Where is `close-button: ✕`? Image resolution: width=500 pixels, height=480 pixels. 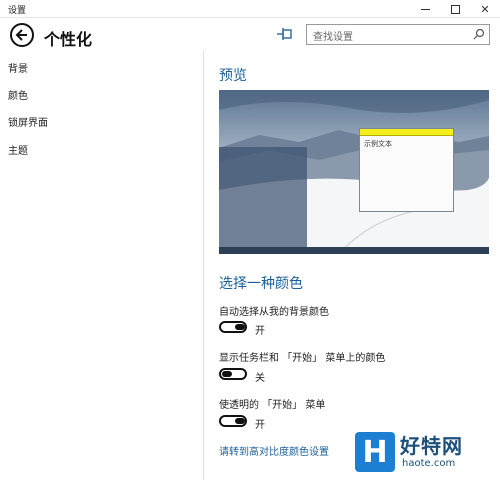 close-button: ✕ is located at coordinates (485, 9).